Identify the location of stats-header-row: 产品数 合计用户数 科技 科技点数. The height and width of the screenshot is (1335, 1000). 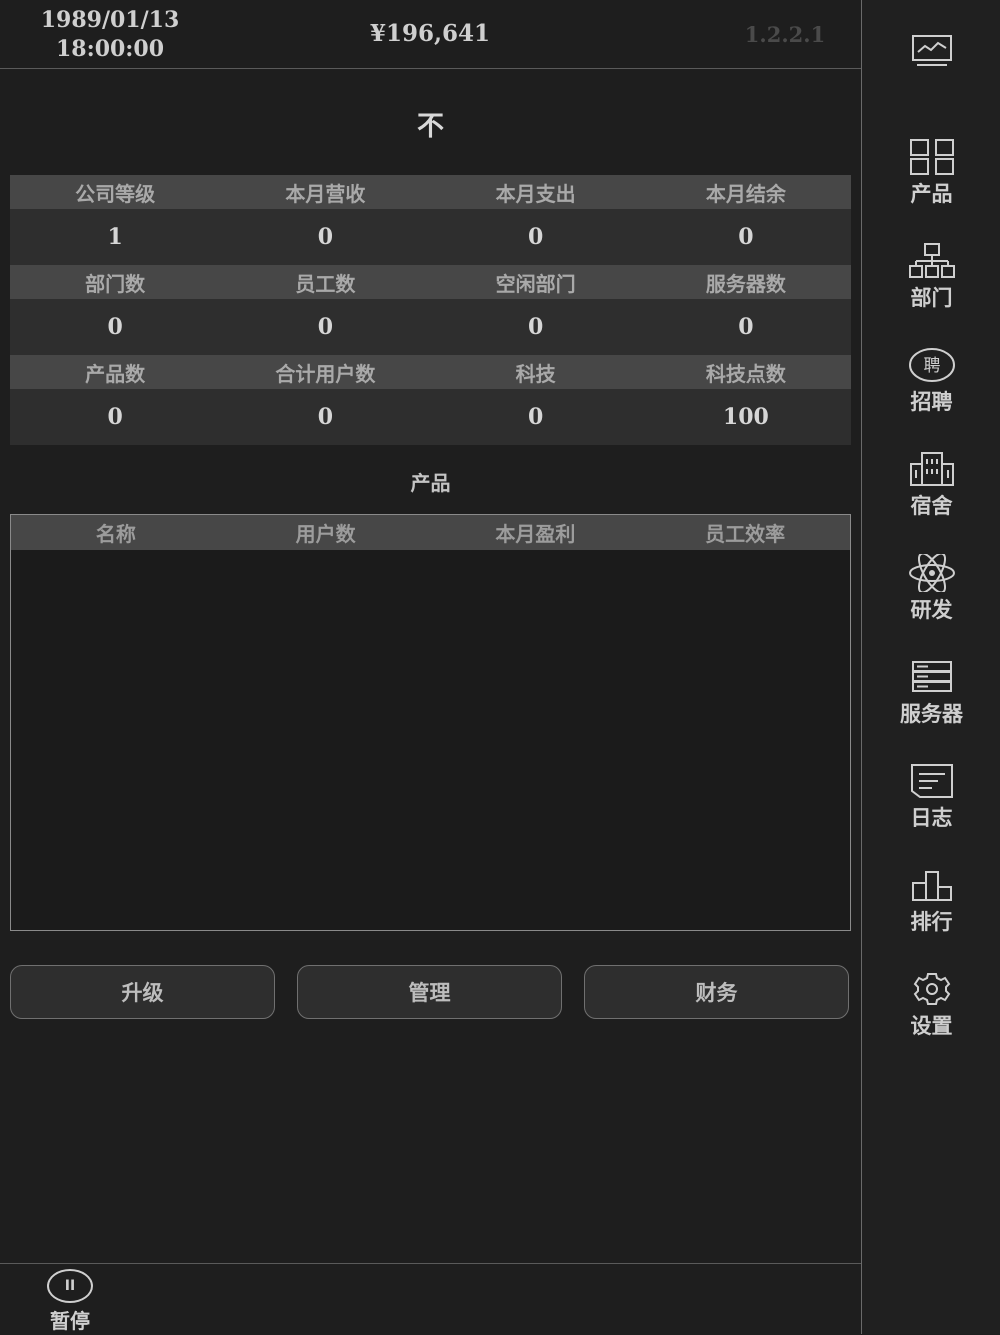
(430, 372).